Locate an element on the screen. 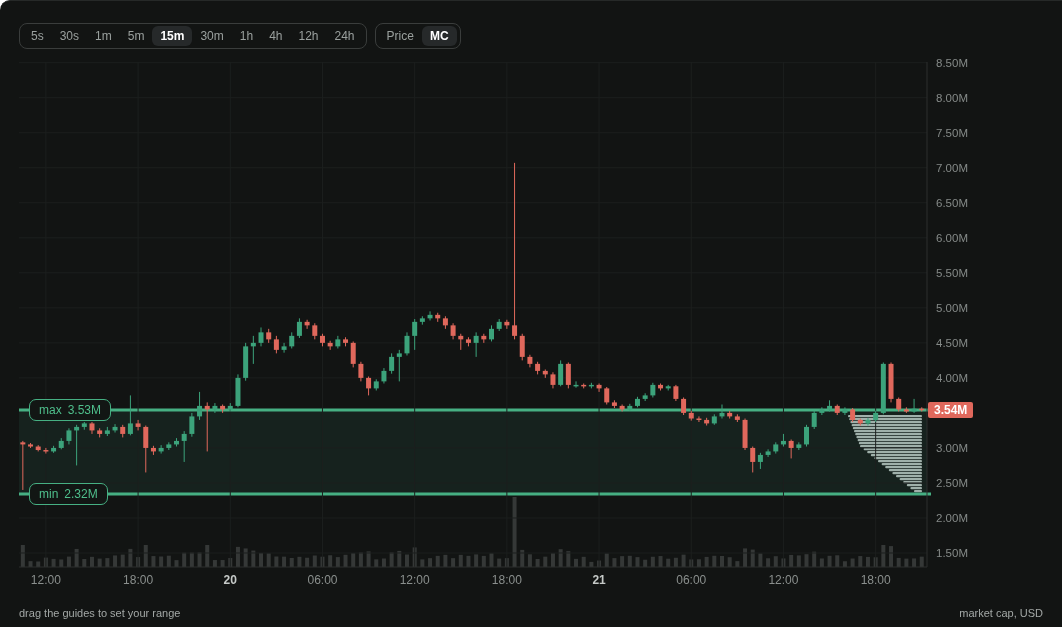 The height and width of the screenshot is (627, 1062). guide-label: min 2.32M is located at coordinates (68, 494).